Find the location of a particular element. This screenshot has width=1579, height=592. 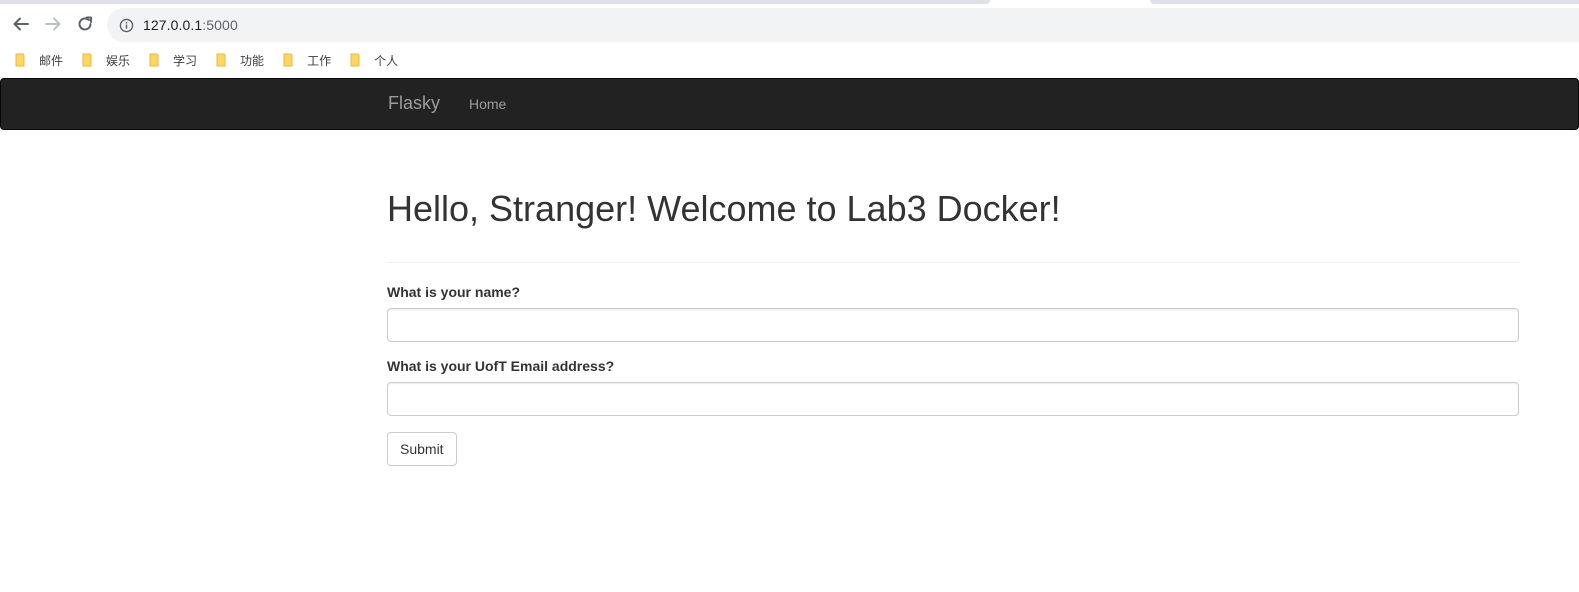

bookmark-folder: 个人 is located at coordinates (373, 60).